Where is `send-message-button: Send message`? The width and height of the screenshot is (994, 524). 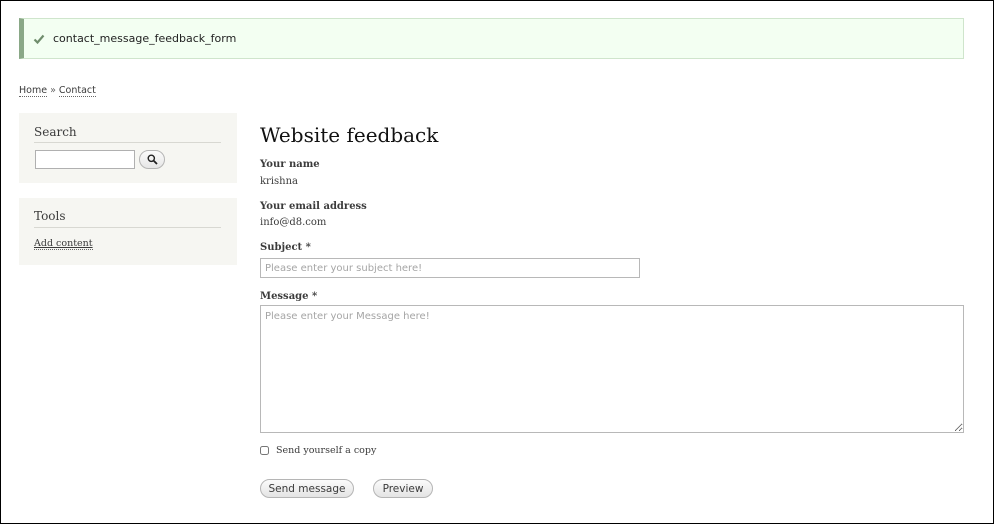 send-message-button: Send message is located at coordinates (307, 488).